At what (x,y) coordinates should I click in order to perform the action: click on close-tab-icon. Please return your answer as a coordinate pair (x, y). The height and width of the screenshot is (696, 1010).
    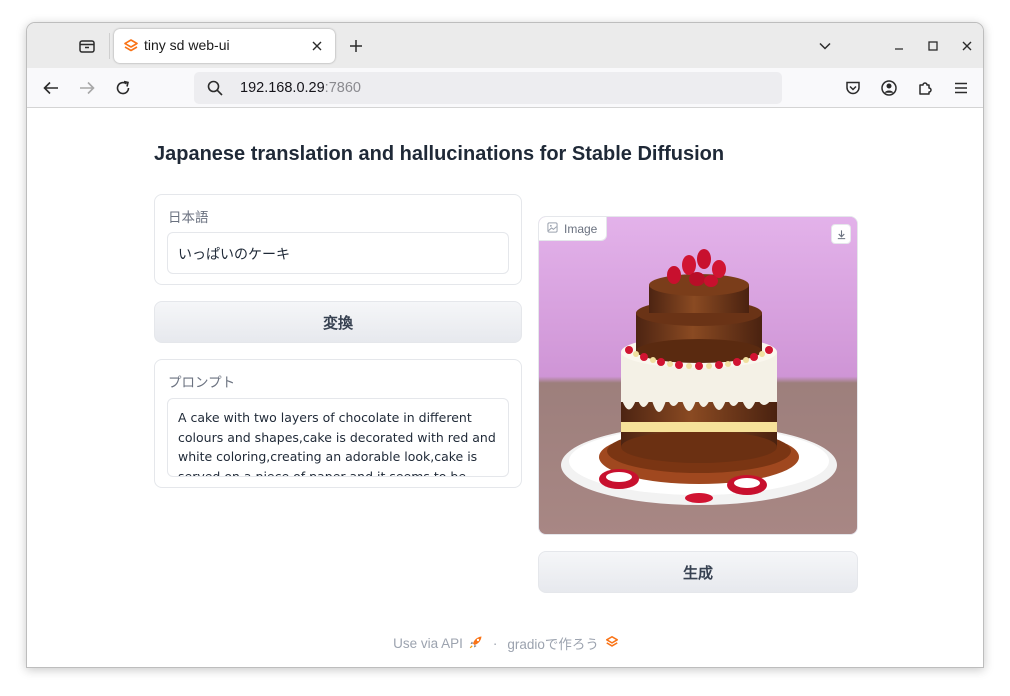
    Looking at the image, I should click on (317, 46).